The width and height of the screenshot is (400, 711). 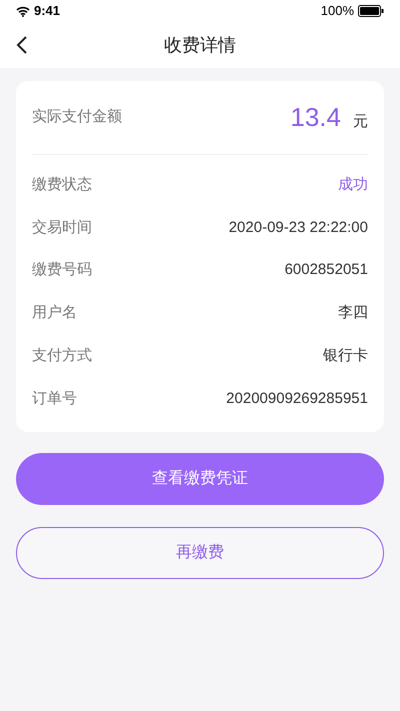 What do you see at coordinates (54, 398) in the screenshot?
I see `detail-label: 订单号` at bounding box center [54, 398].